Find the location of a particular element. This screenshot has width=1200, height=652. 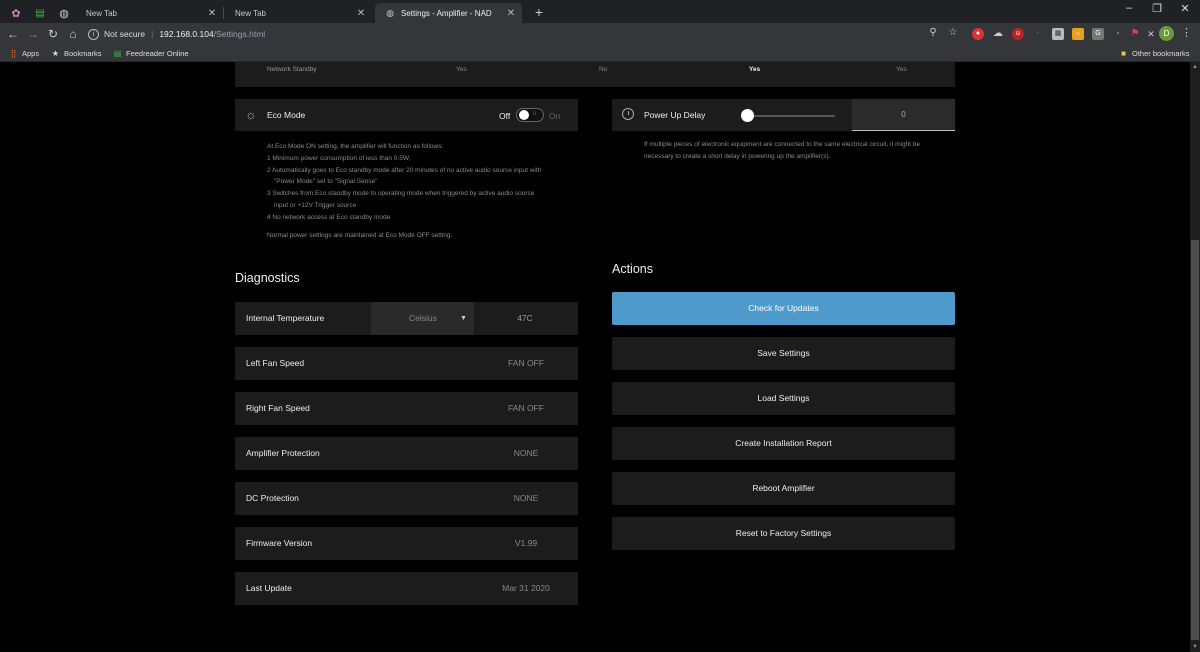

other-bookmarks: ■ Other bookmarks is located at coordinates (1154, 53).